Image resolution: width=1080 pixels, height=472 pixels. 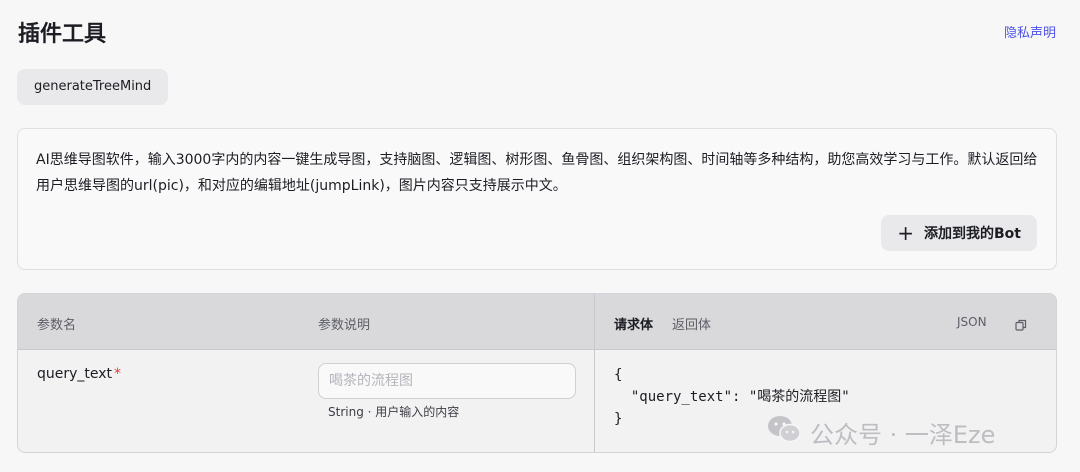 I want to click on copy-icon, so click(x=1021, y=325).